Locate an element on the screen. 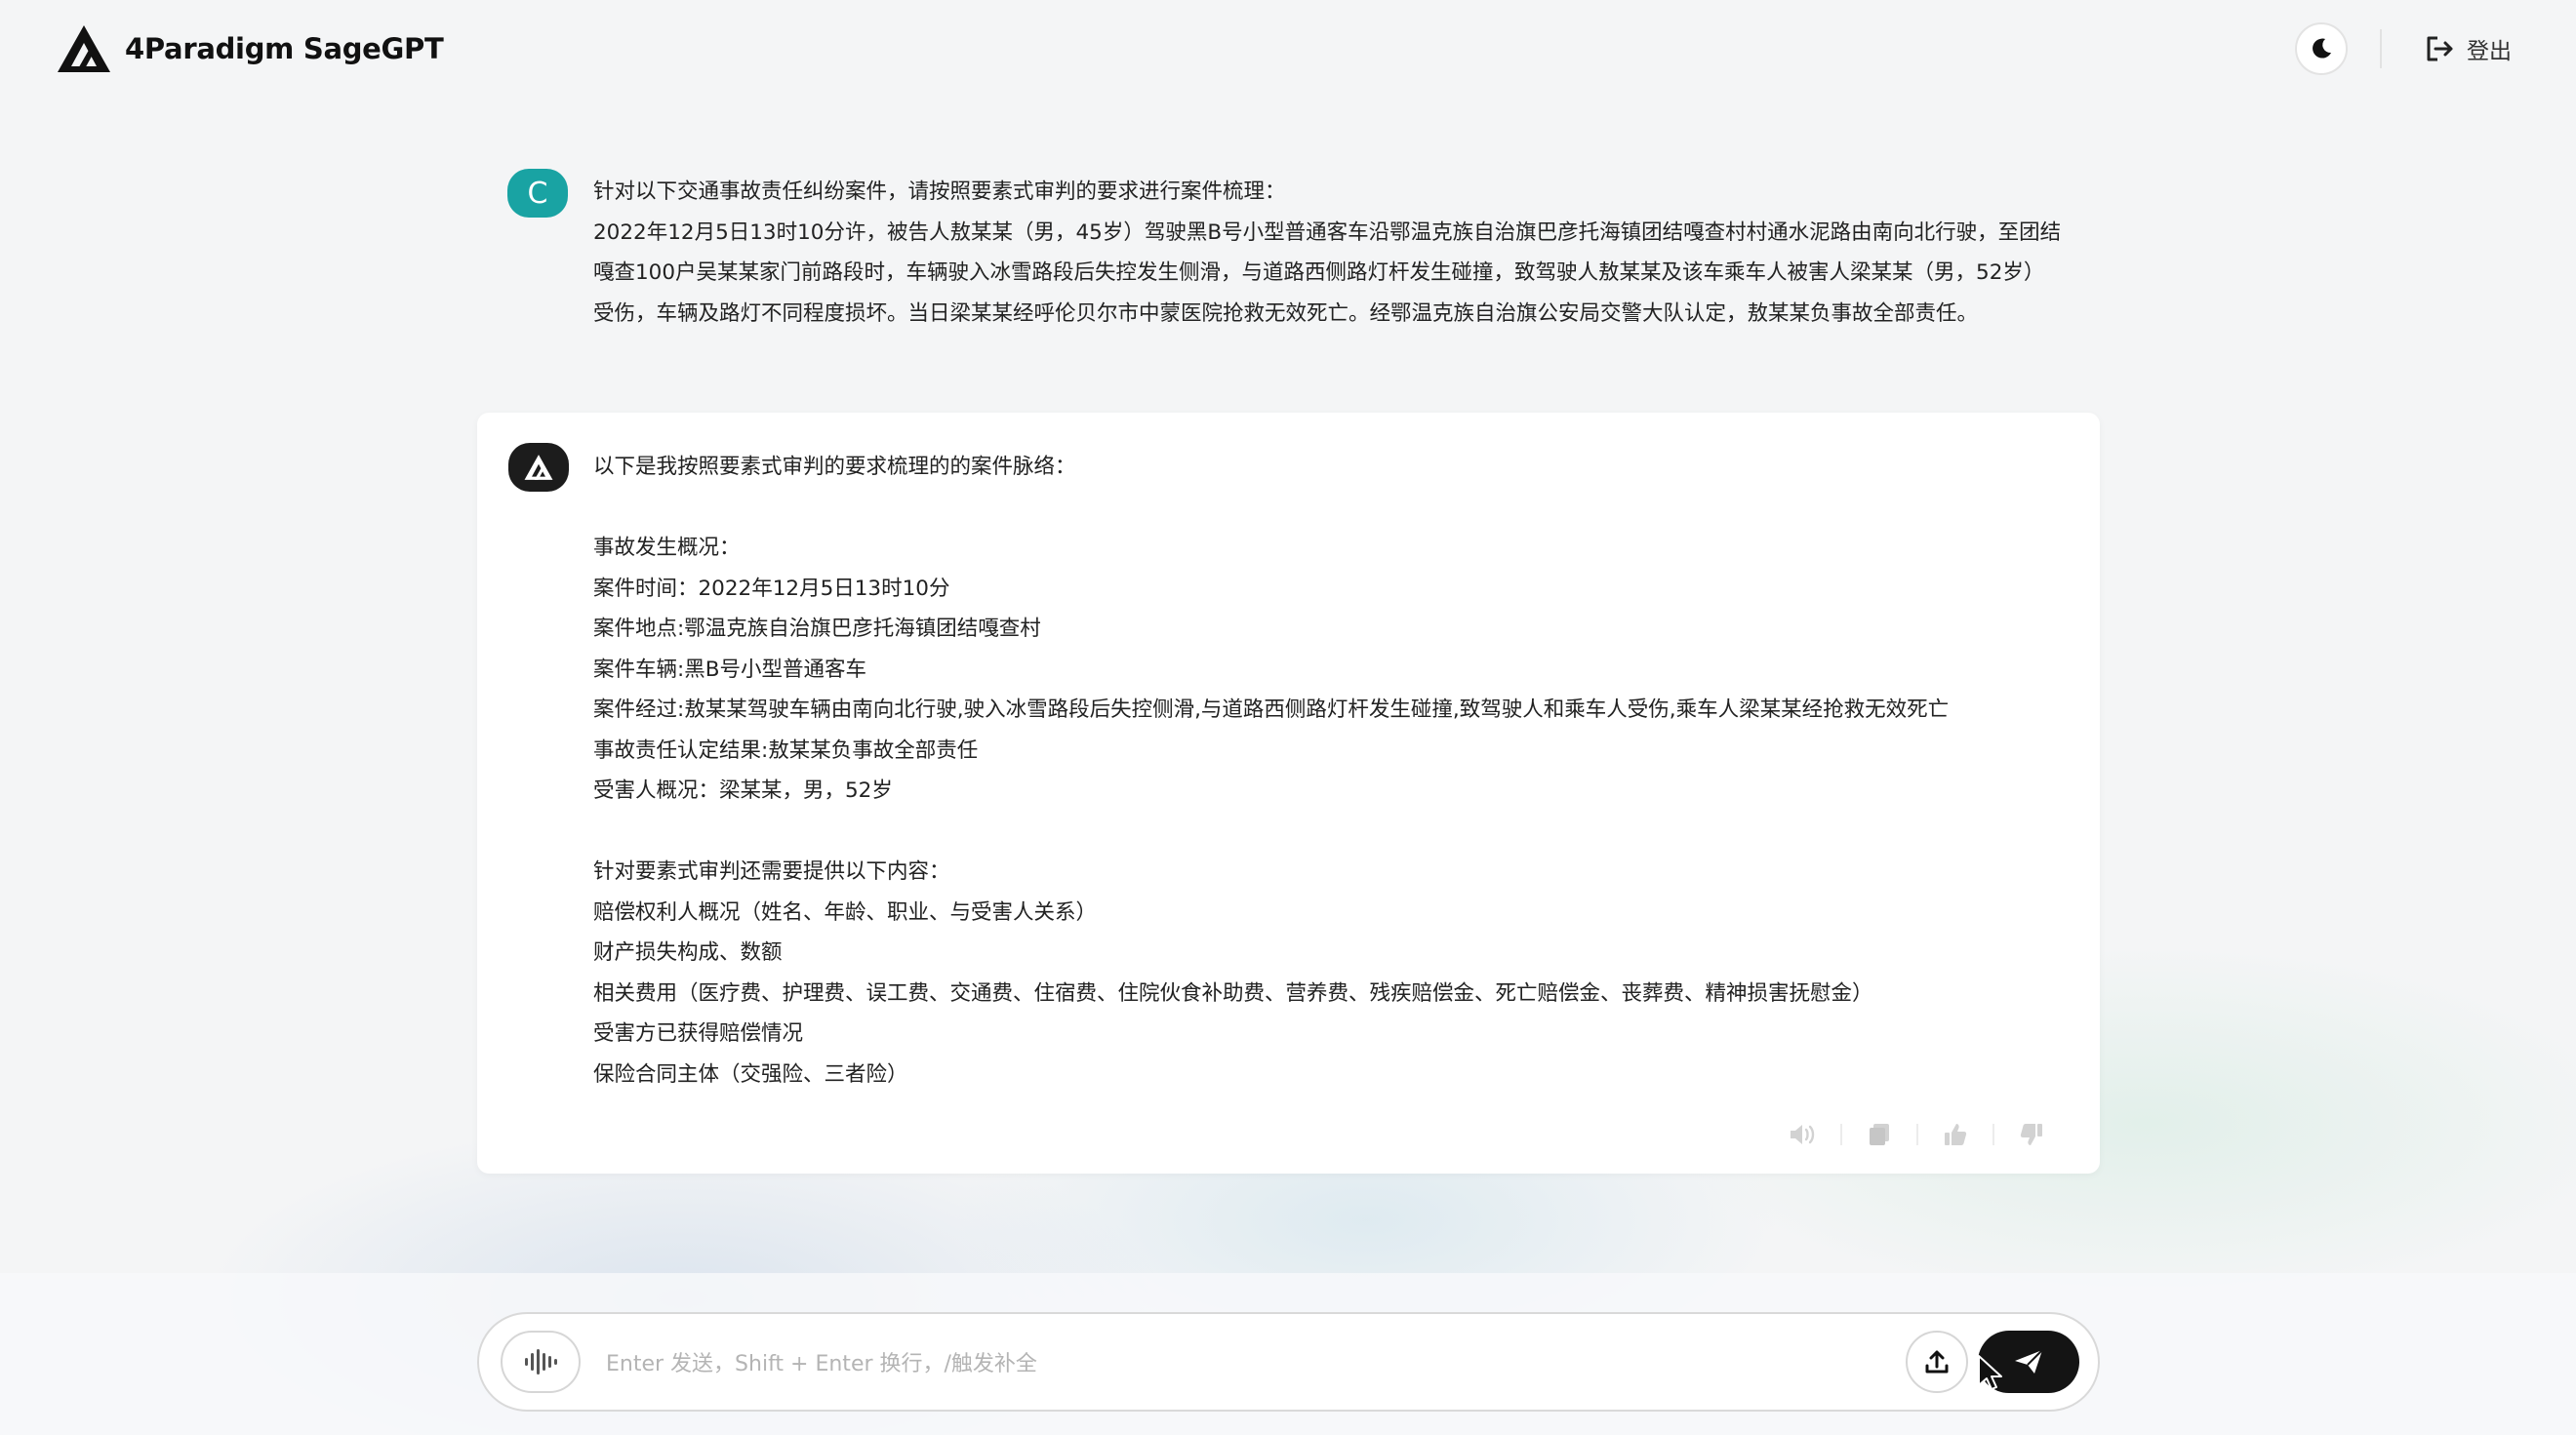 This screenshot has height=1435, width=2576. upload-button is located at coordinates (1937, 1362).